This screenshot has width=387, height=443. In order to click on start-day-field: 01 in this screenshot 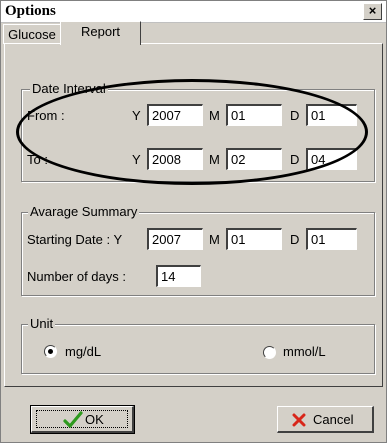, I will do `click(331, 239)`.